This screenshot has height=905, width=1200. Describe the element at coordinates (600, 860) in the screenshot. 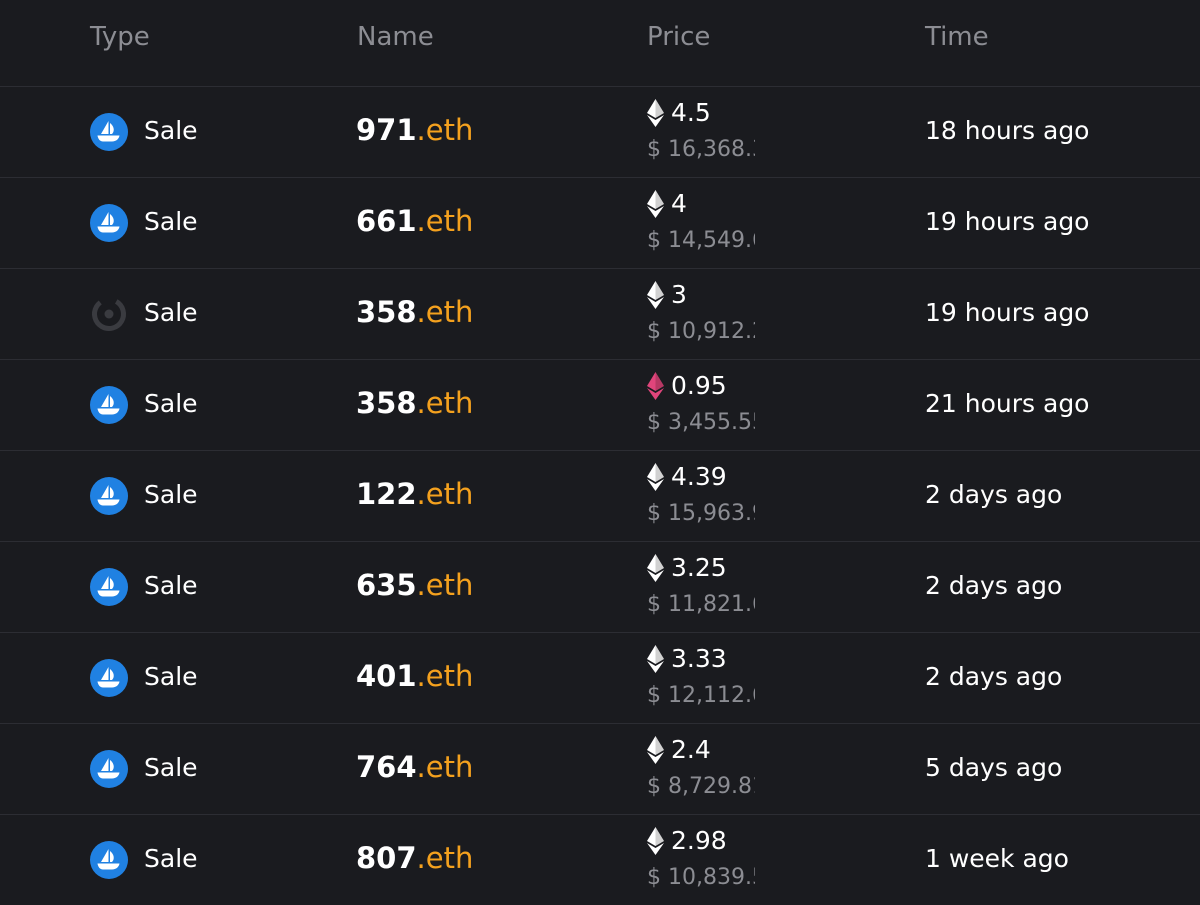

I see `table-row: Sale 807.eth 2.98 $ 10,839.57 1 week ago` at that location.